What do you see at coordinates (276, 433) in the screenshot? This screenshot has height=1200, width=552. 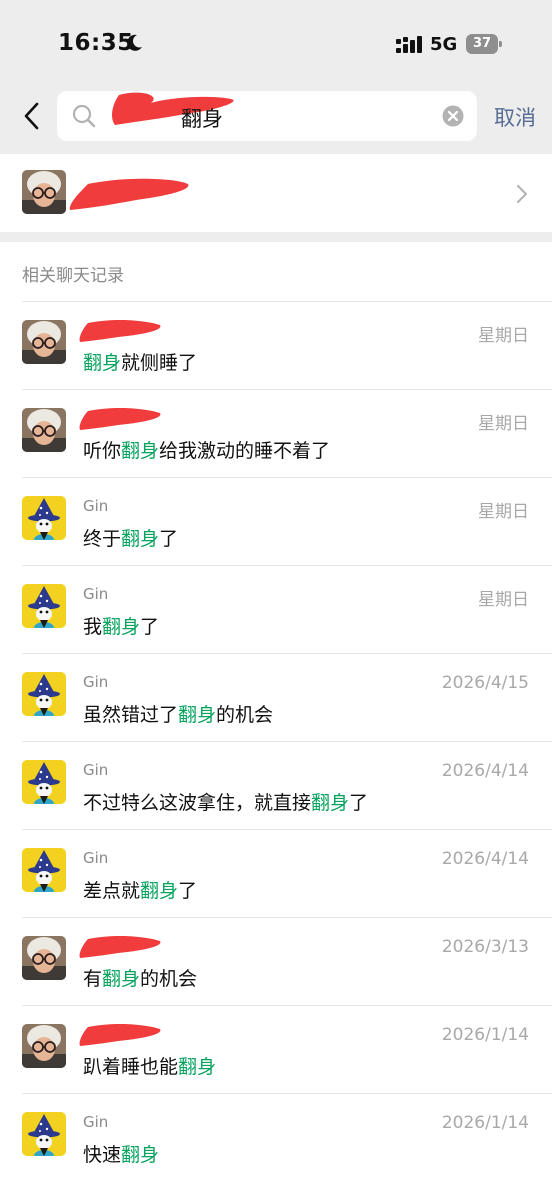 I see `record-row: 星期日听你翻身给我激动的睡不着了` at bounding box center [276, 433].